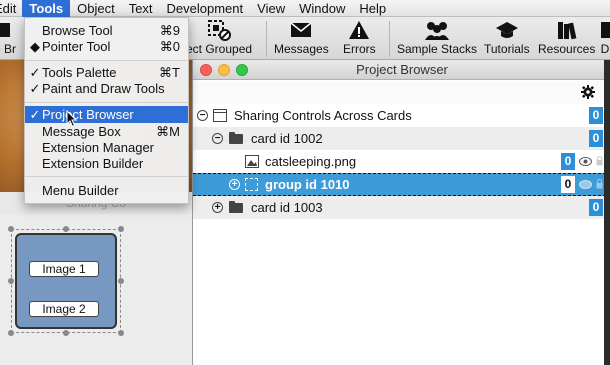 The width and height of the screenshot is (610, 365). What do you see at coordinates (252, 161) in the screenshot?
I see `image-icon` at bounding box center [252, 161].